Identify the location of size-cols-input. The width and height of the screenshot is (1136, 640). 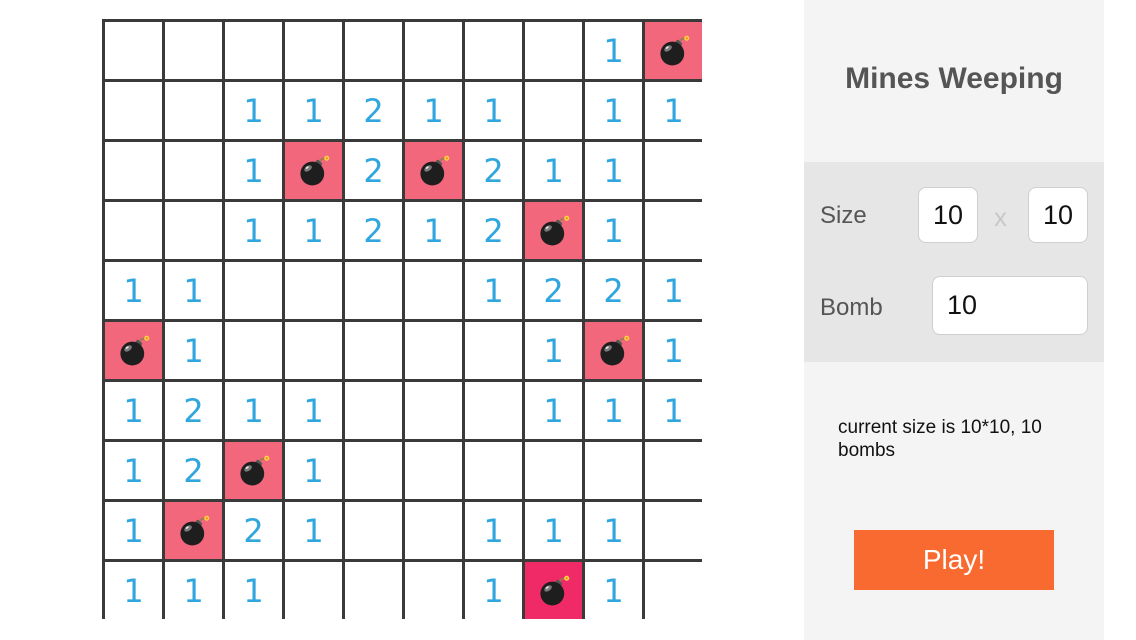
(1058, 215).